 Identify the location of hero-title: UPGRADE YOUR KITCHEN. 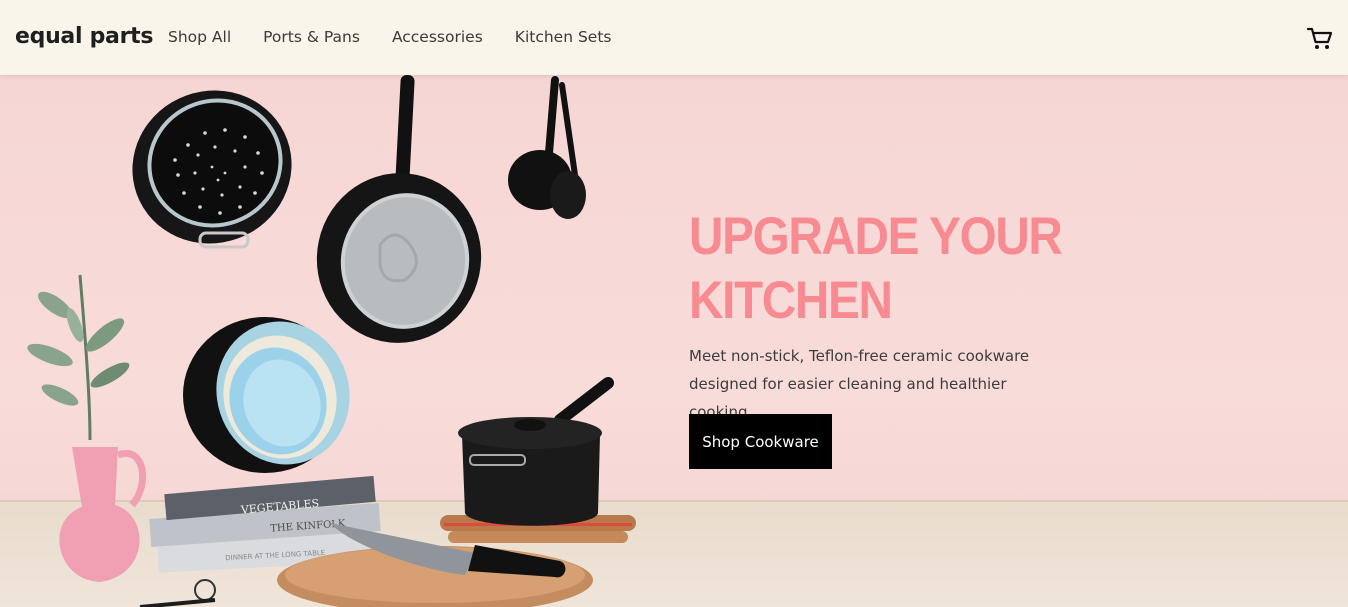
(876, 268).